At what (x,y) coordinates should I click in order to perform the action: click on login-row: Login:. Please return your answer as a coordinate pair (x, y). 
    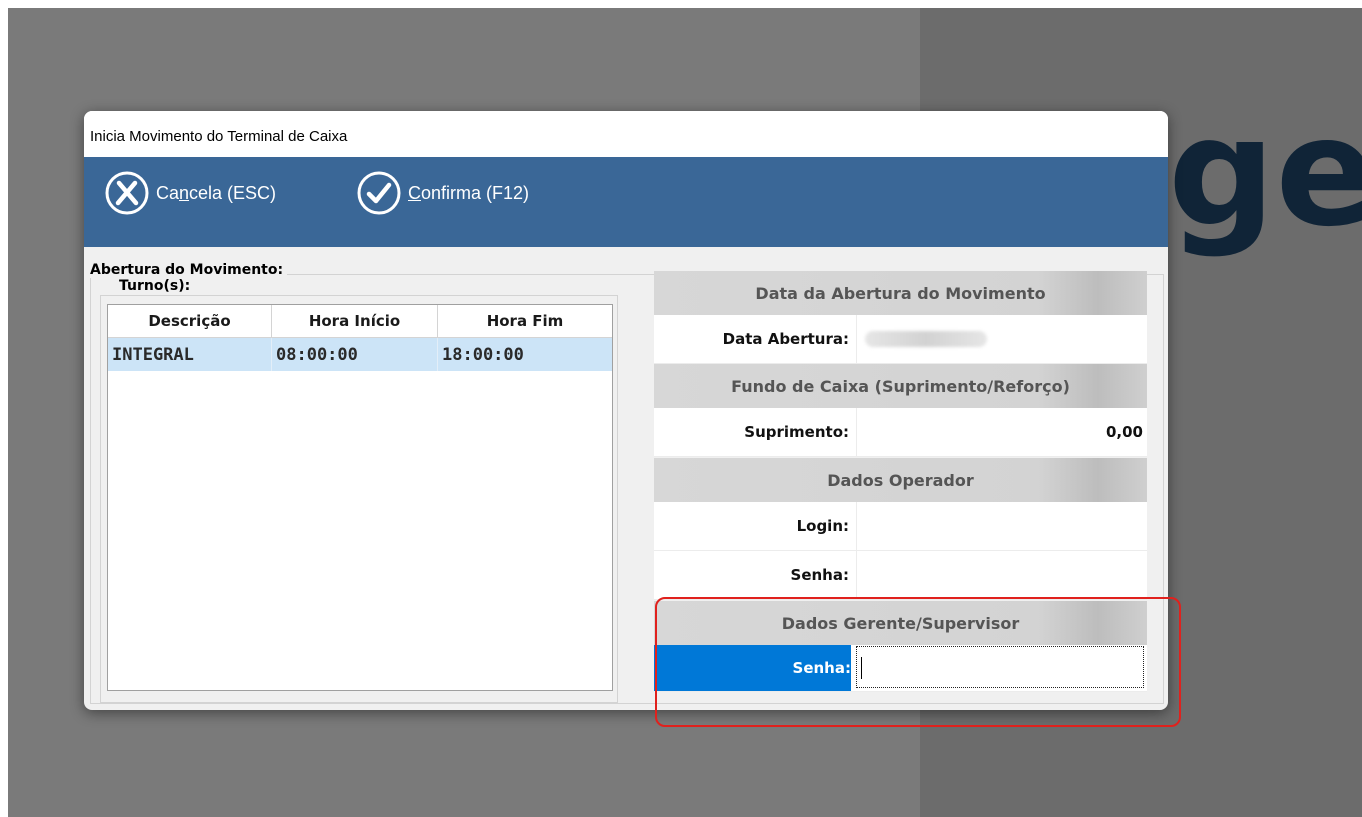
    Looking at the image, I should click on (900, 526).